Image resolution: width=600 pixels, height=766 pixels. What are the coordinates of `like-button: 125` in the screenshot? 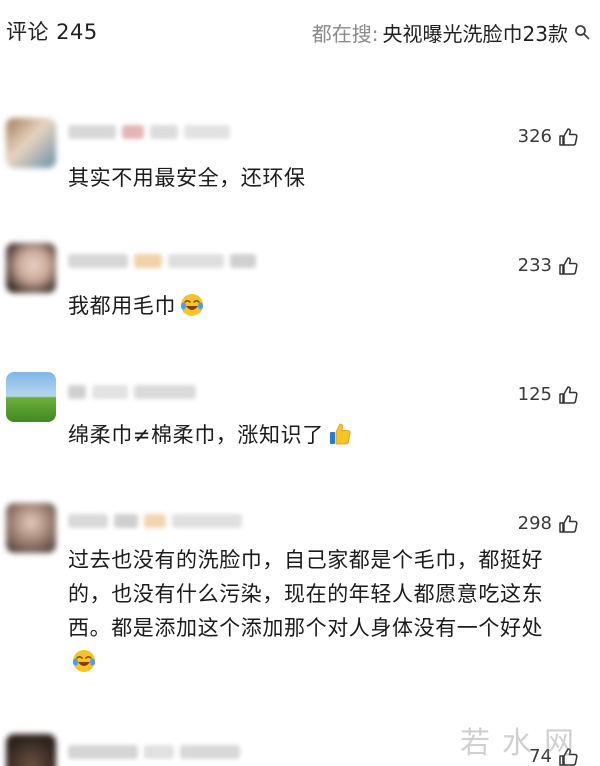 It's located at (548, 394).